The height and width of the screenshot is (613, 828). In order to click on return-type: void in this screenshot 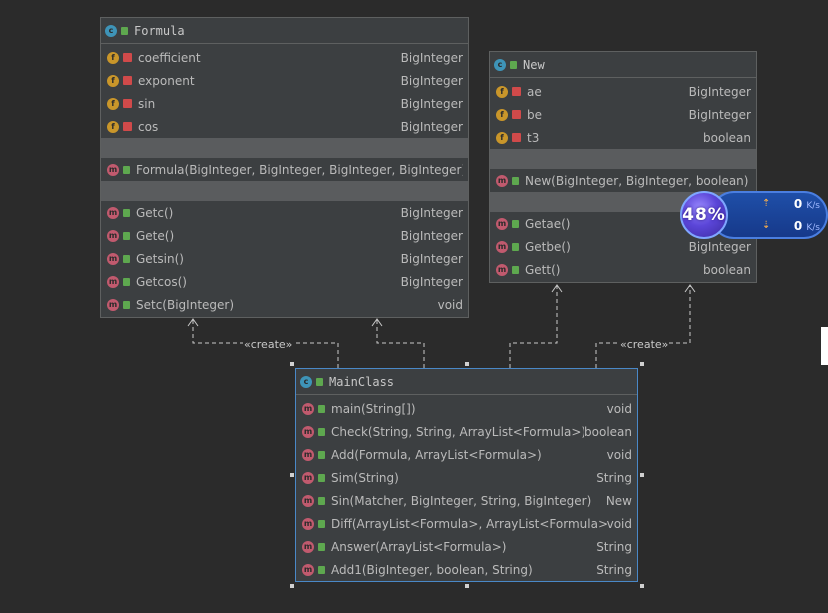, I will do `click(619, 523)`.